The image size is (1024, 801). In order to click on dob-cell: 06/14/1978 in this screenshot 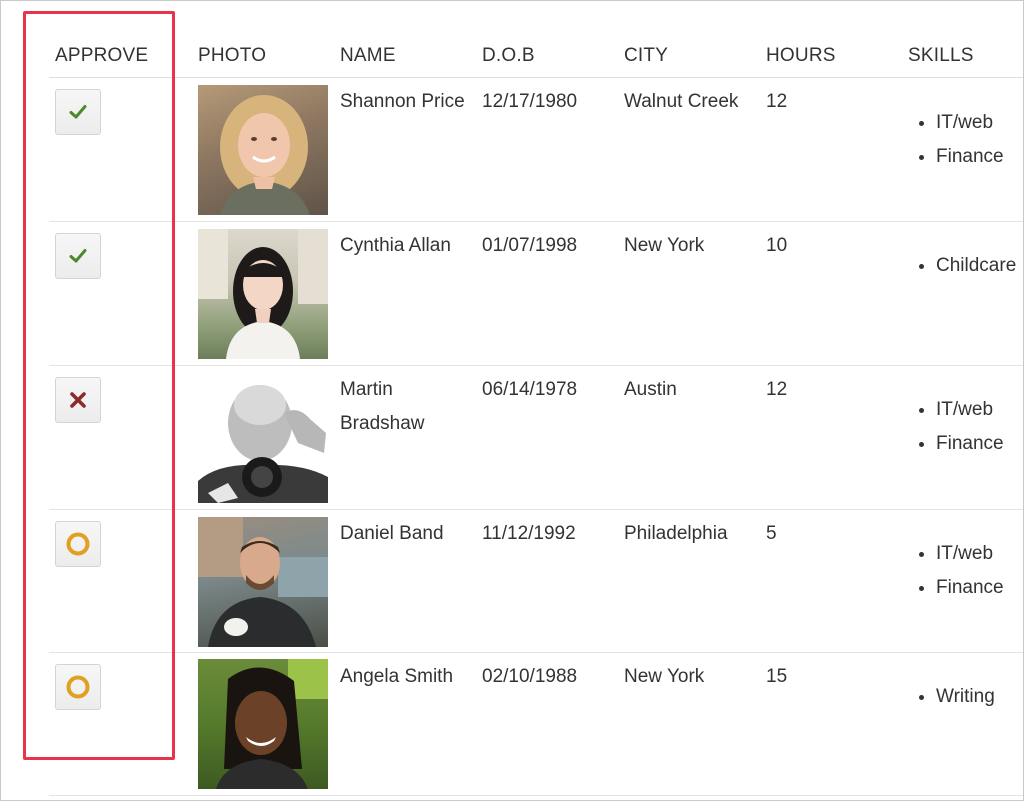, I will do `click(530, 389)`.